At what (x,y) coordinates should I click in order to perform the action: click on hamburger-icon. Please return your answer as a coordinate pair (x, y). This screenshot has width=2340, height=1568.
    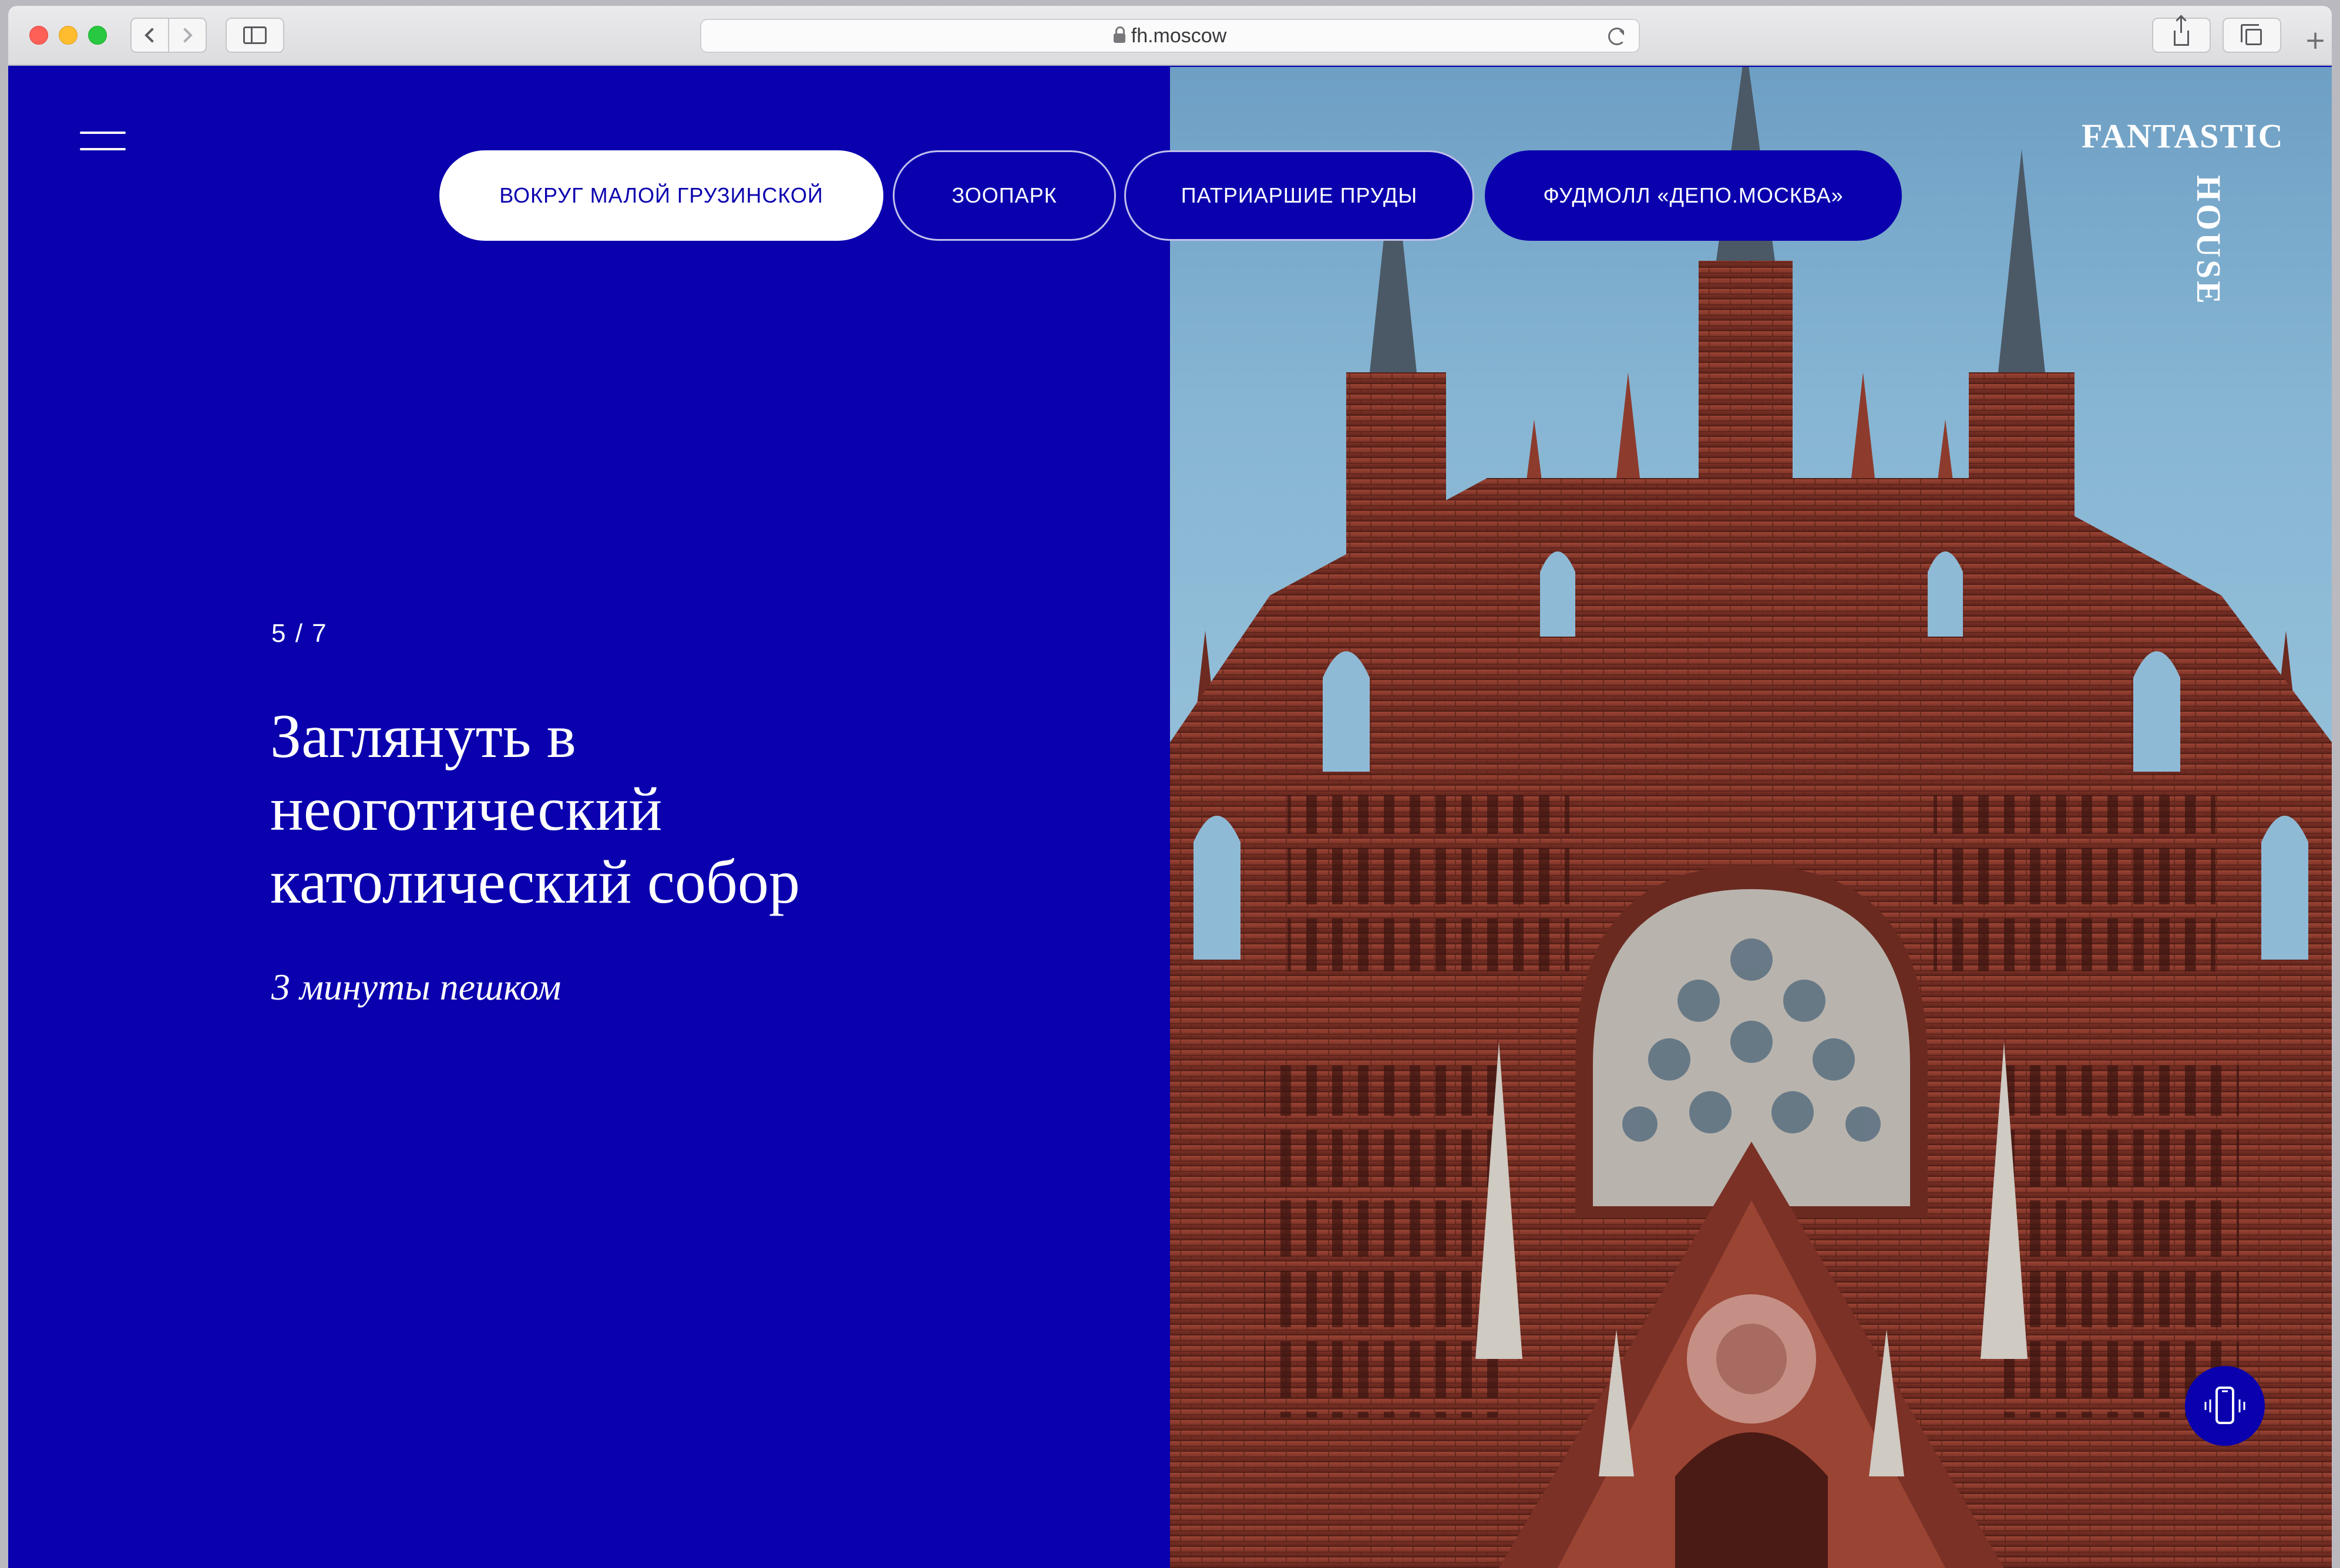
    Looking at the image, I should click on (103, 133).